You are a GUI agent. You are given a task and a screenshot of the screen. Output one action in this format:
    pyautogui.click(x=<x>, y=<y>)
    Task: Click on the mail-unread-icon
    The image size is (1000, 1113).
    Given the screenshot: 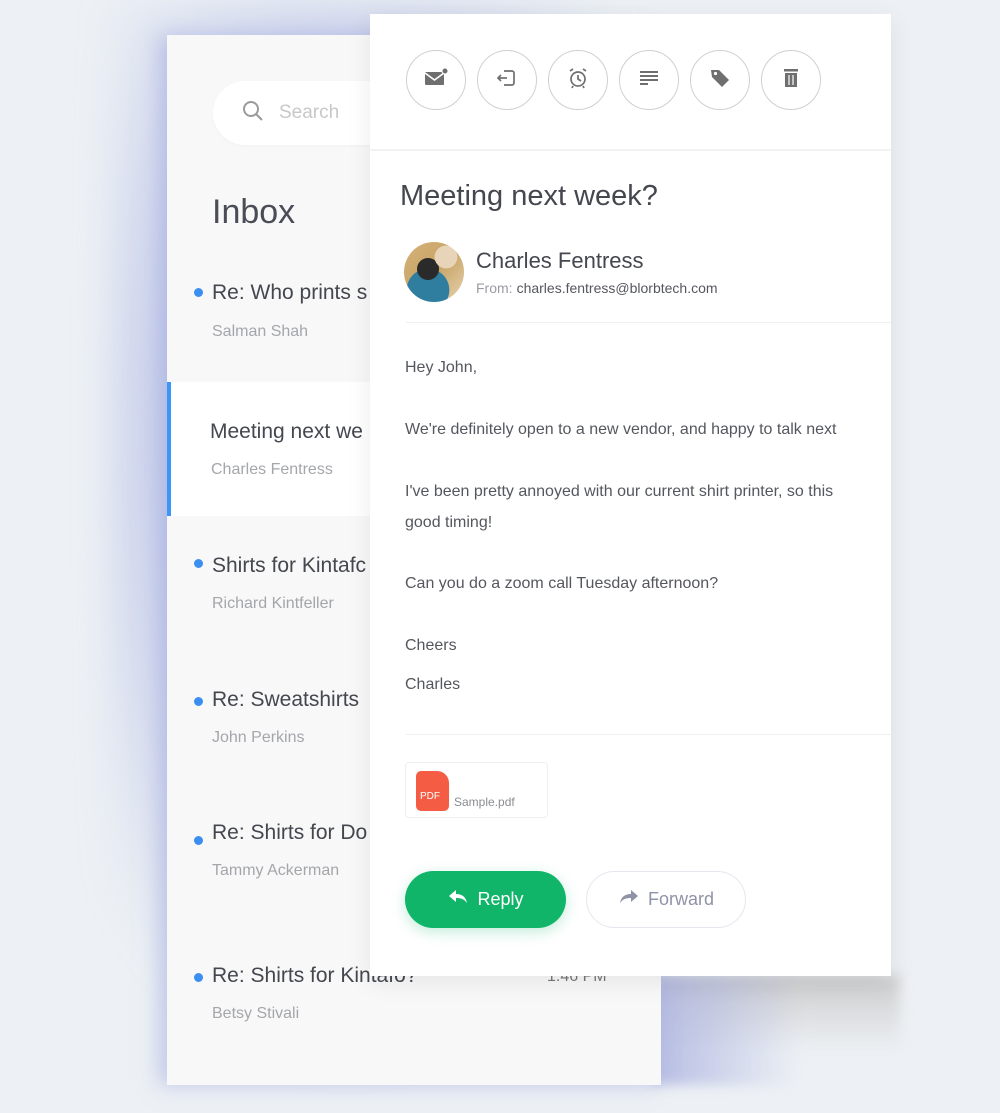 What is the action you would take?
    pyautogui.click(x=436, y=80)
    